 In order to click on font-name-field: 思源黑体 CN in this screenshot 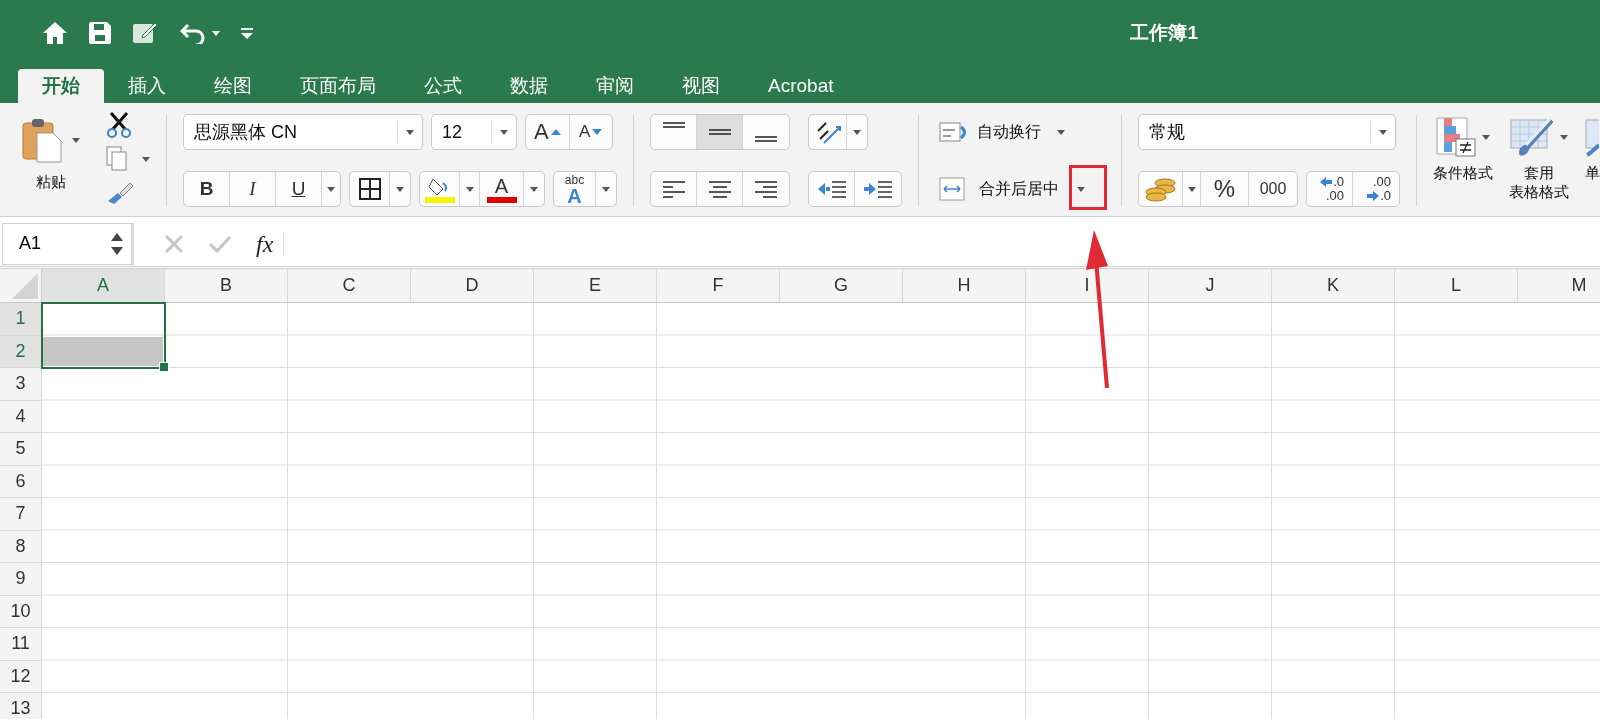, I will do `click(303, 132)`.